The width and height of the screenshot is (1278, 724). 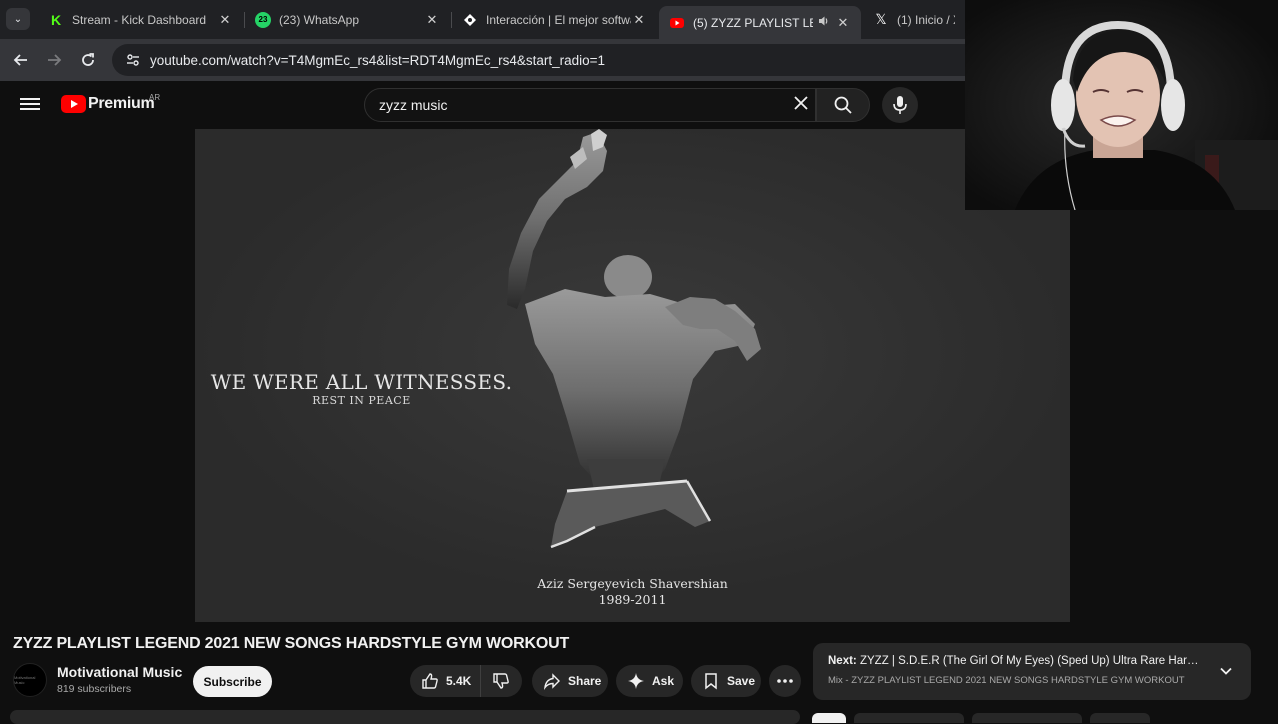 What do you see at coordinates (1226, 671) in the screenshot?
I see `chevron-down-icon` at bounding box center [1226, 671].